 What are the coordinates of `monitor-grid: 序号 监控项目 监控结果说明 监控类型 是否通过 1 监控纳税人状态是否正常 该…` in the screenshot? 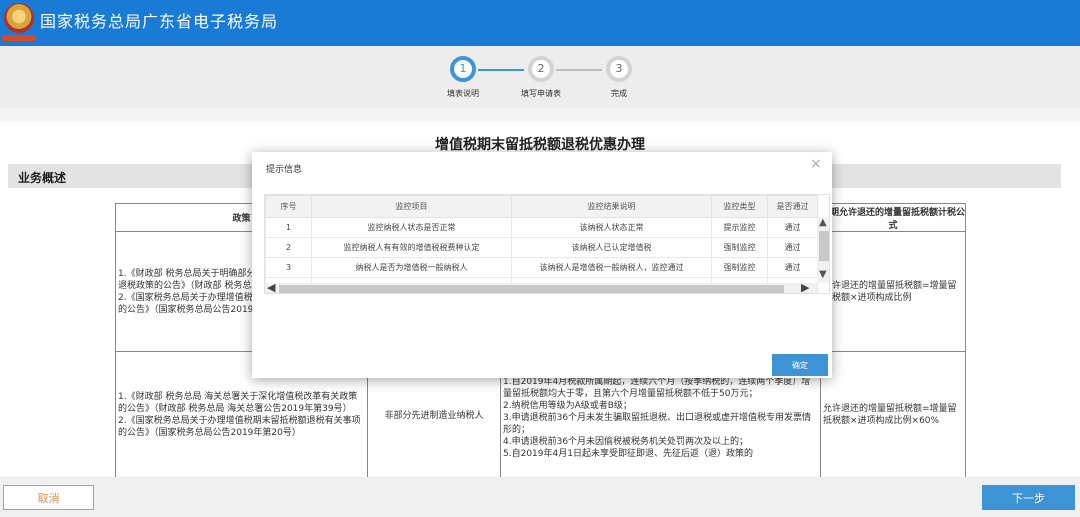 It's located at (547, 244).